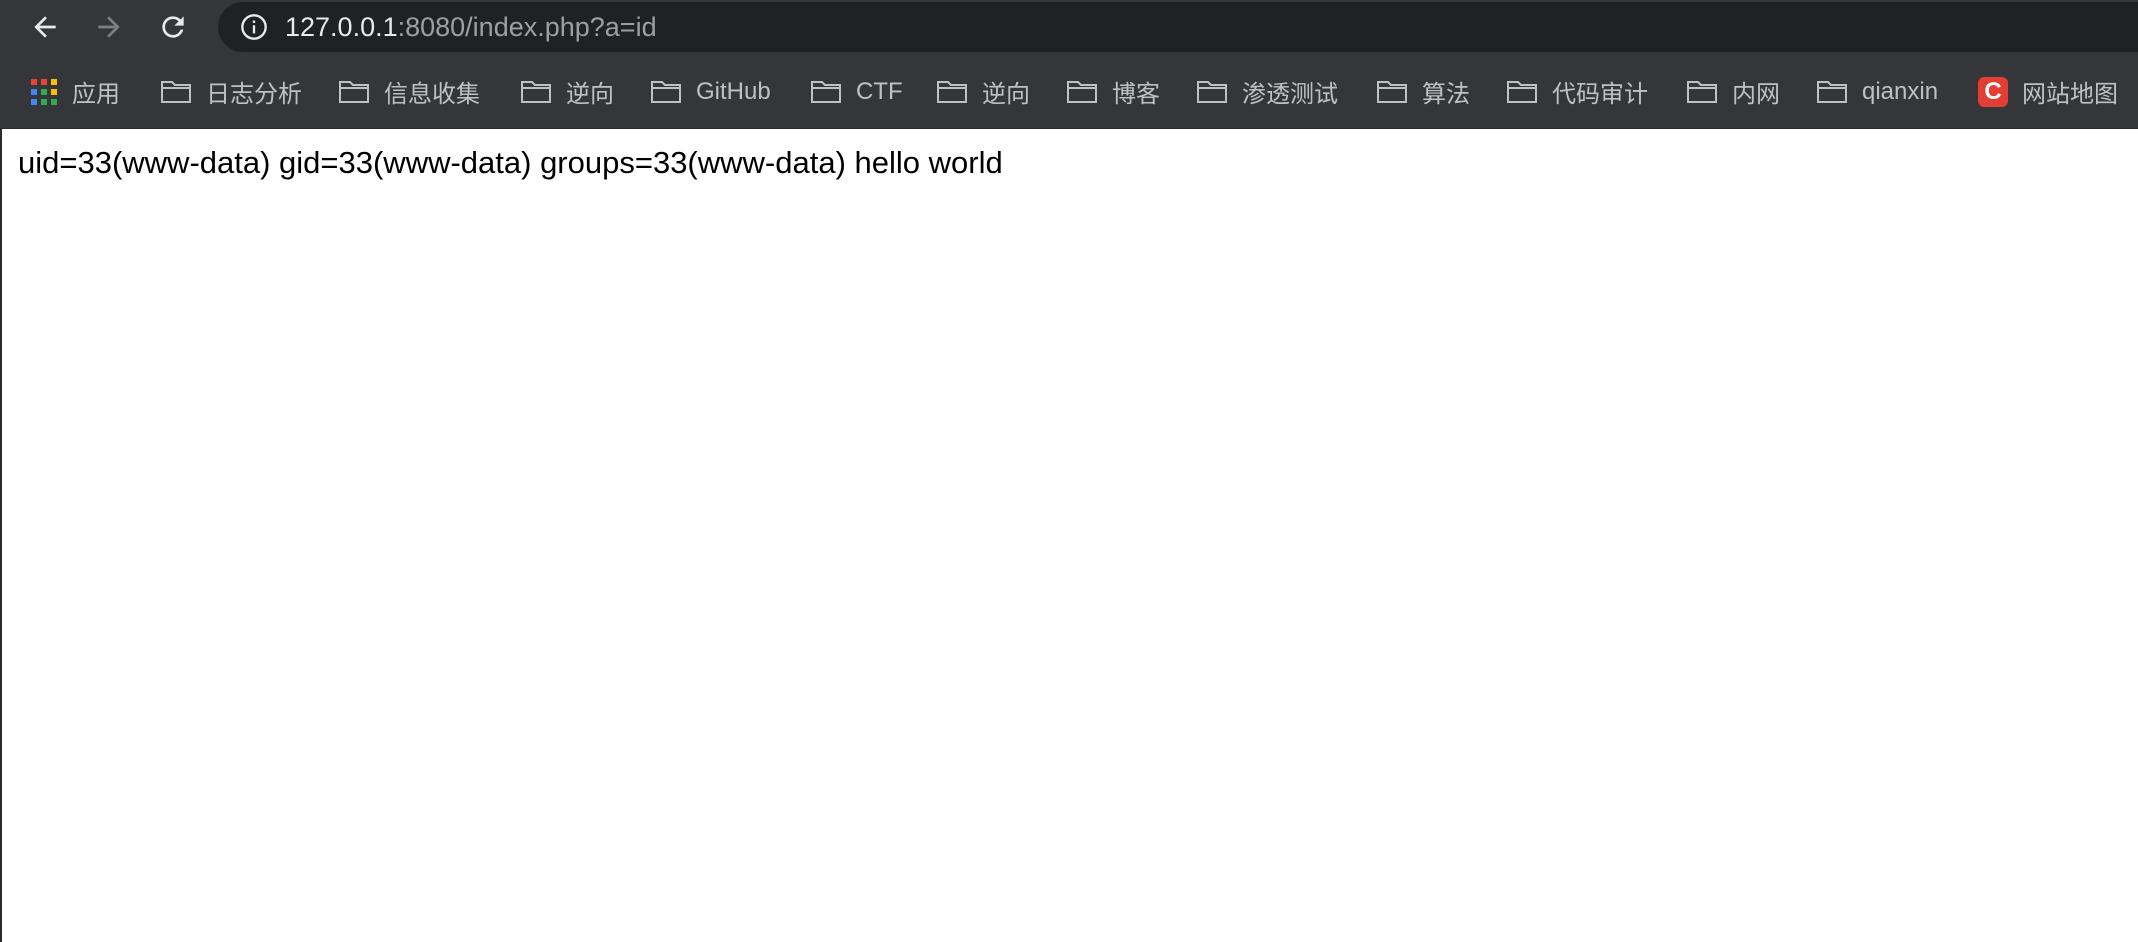 The width and height of the screenshot is (2138, 942). I want to click on bookmark-folder-blog: 博客, so click(1113, 91).